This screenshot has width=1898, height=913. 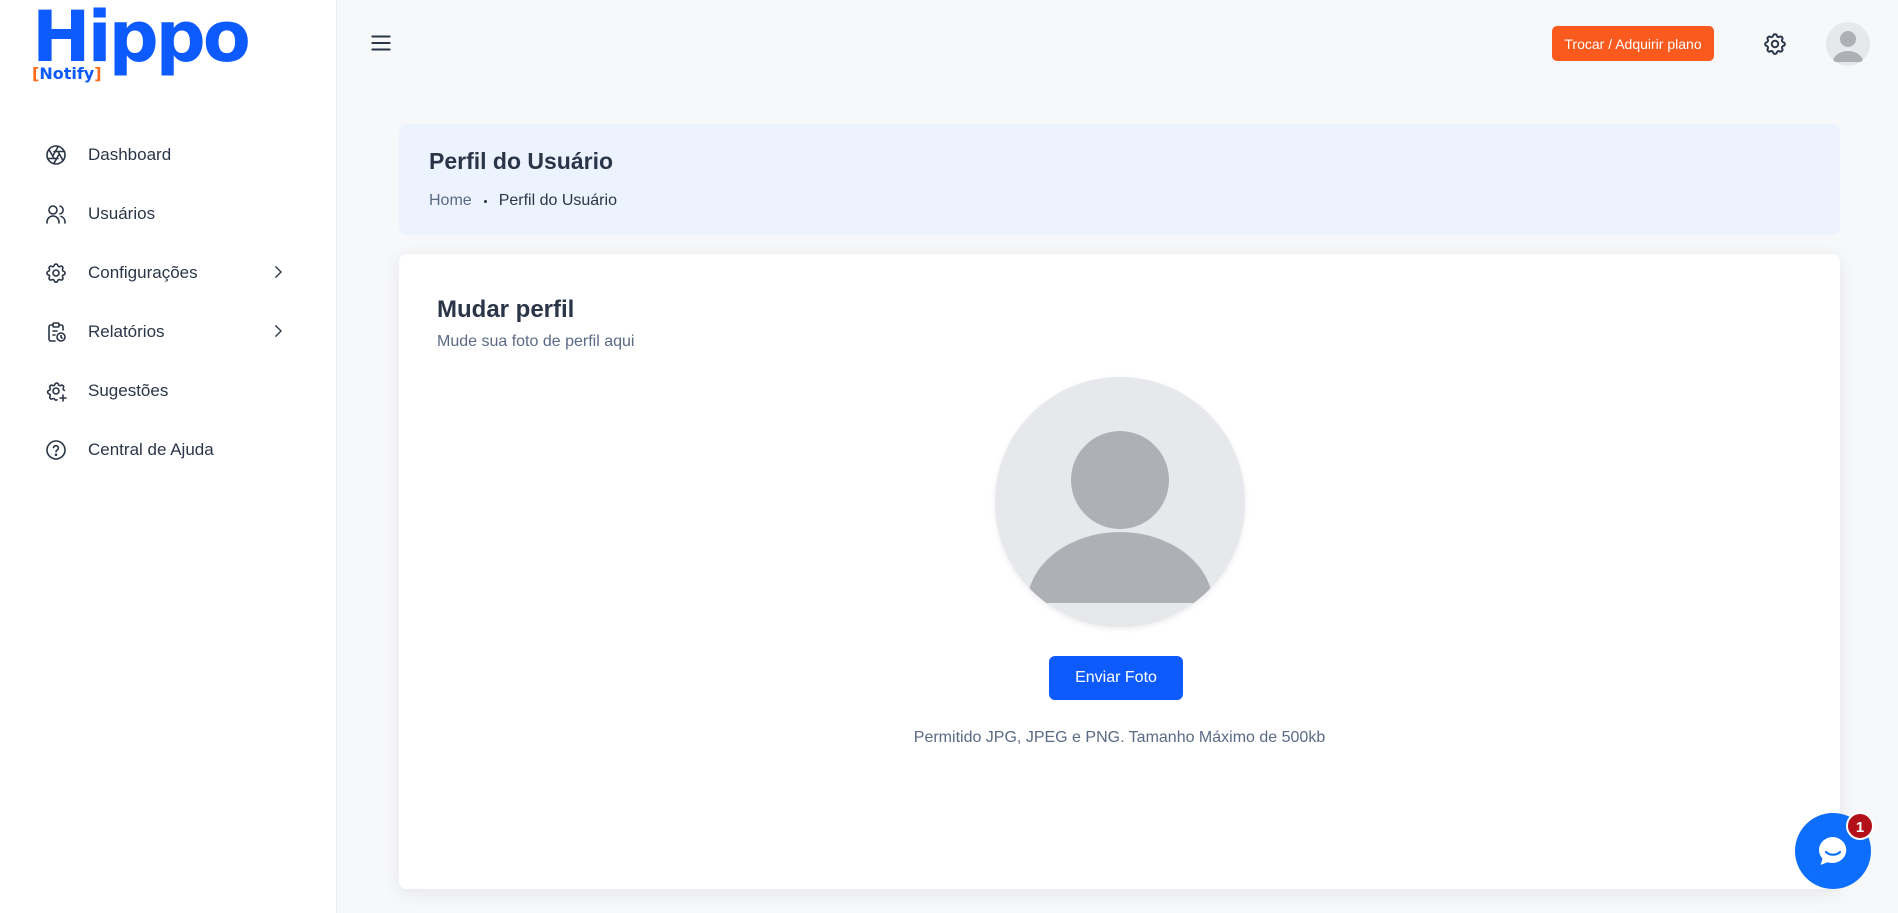 I want to click on sidebar-item-configuracoes: Configurações, so click(x=168, y=272).